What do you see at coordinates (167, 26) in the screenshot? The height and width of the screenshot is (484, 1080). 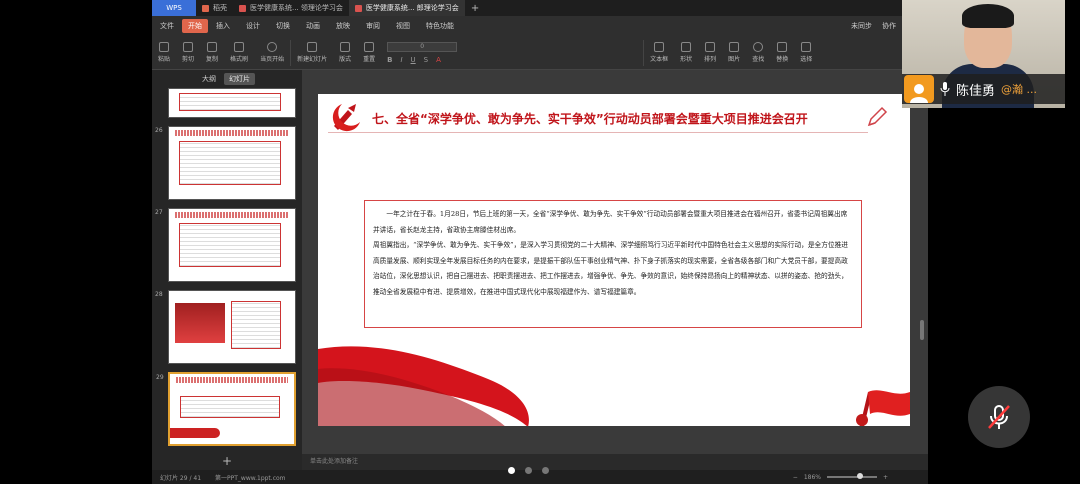 I see `menu-file: 文件` at bounding box center [167, 26].